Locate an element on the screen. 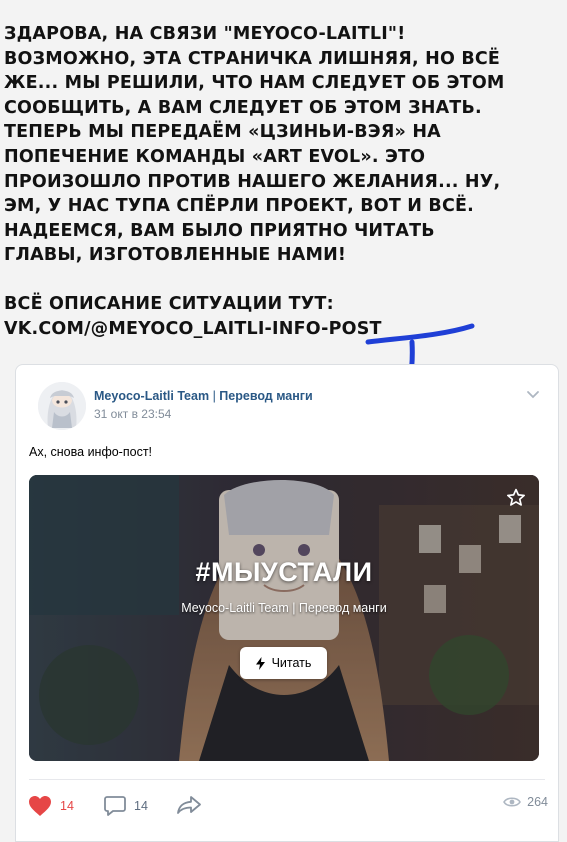  snippet-subtitle: Meyoco-Laitli Team | Перевод манги is located at coordinates (284, 608).